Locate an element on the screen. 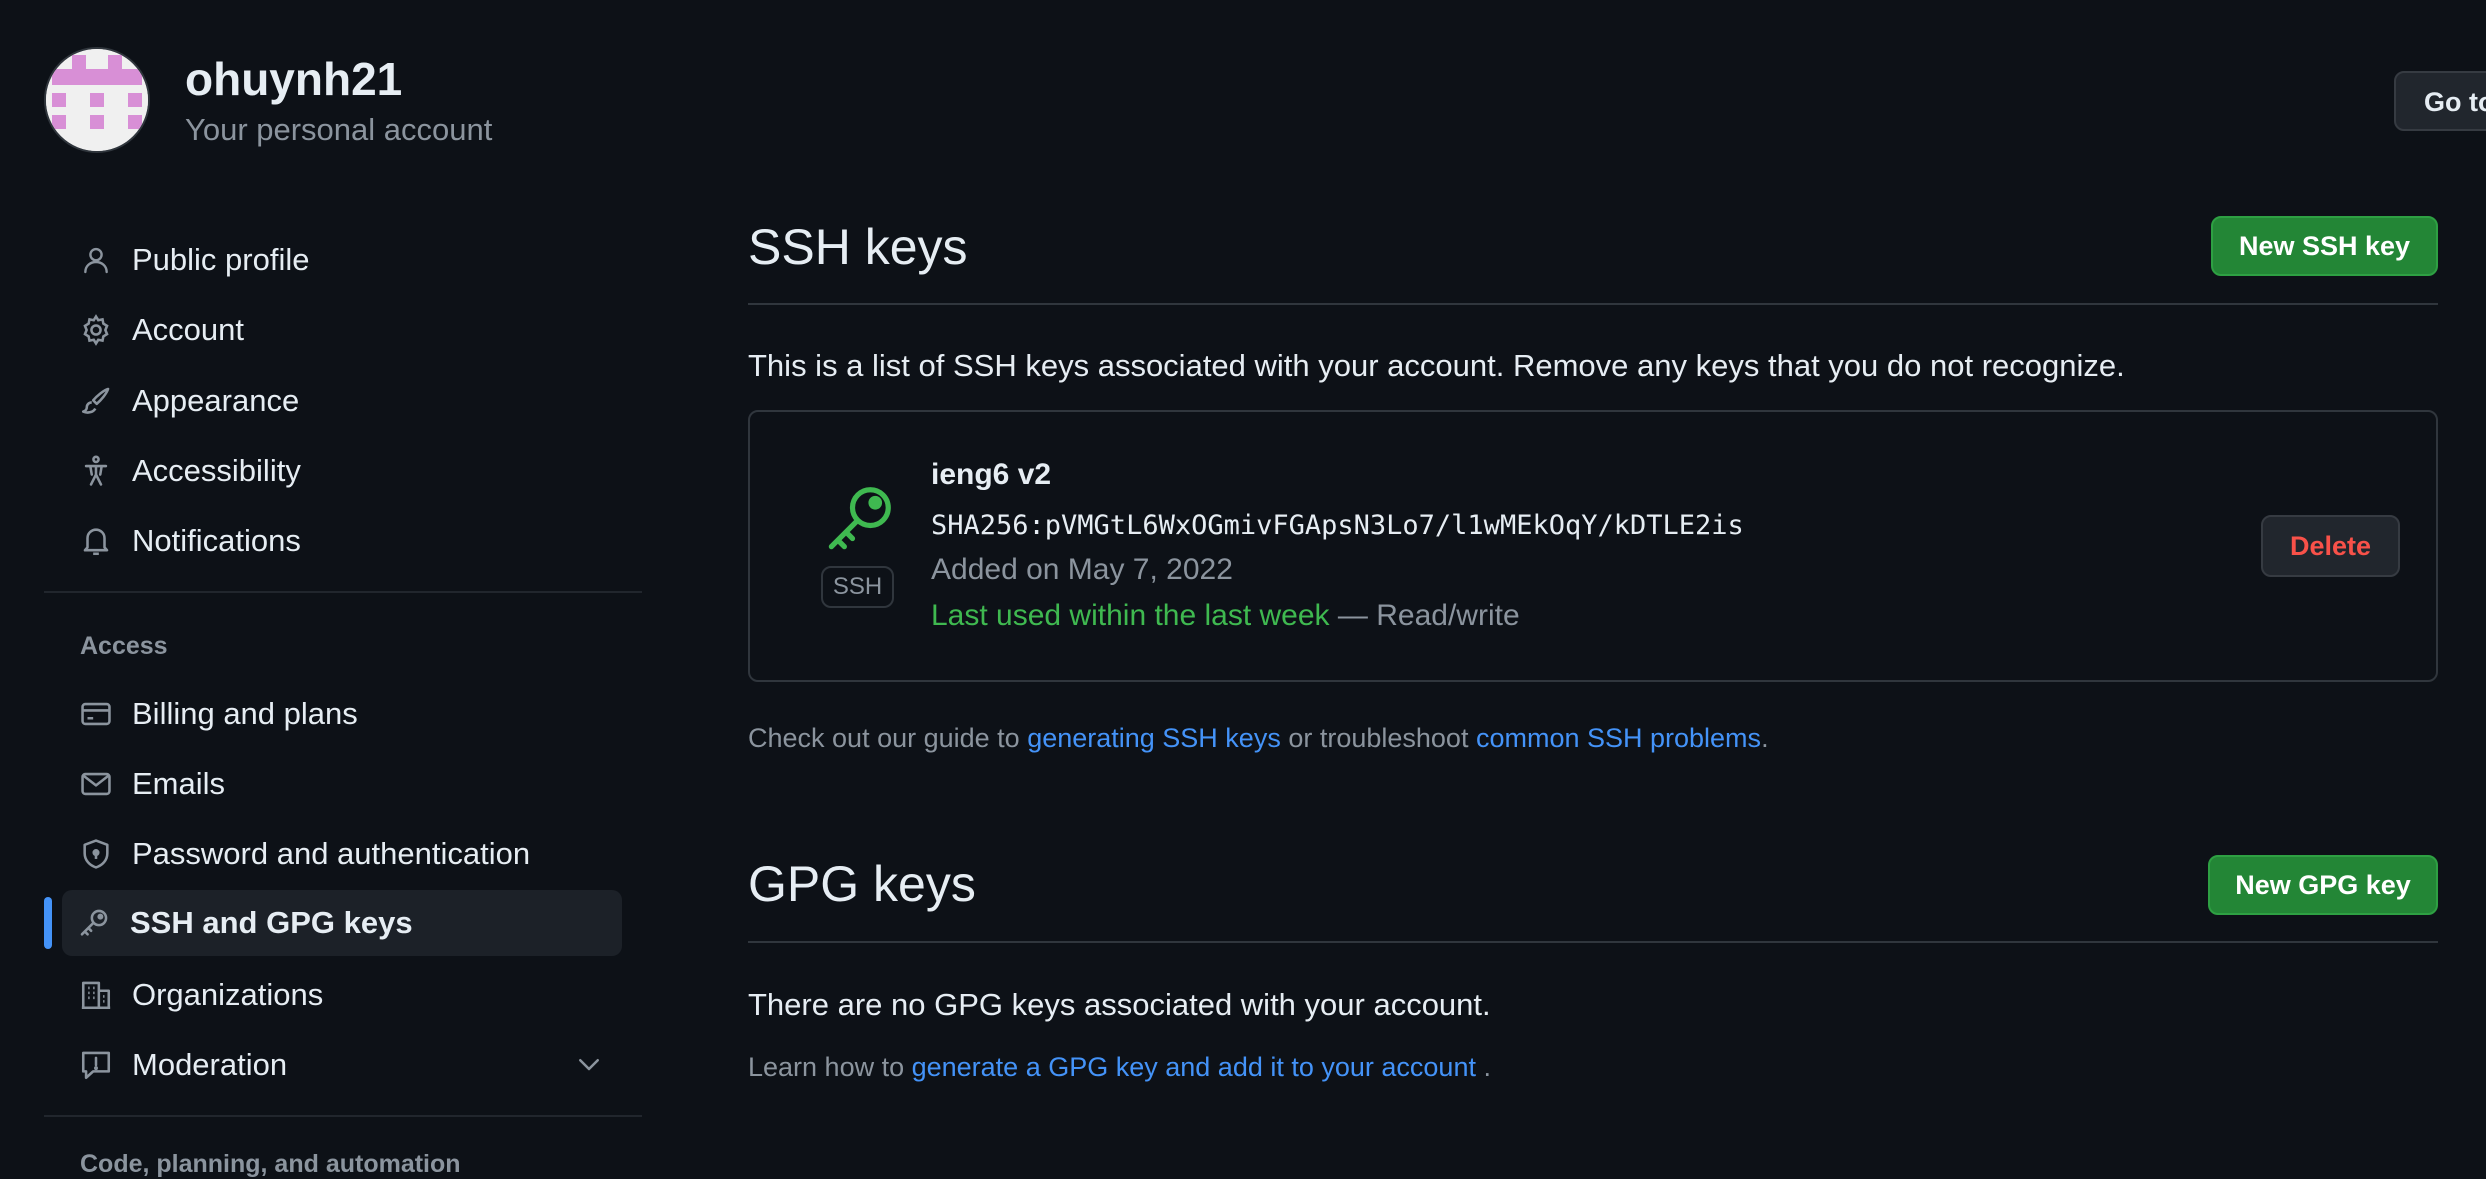 This screenshot has width=2486, height=1179. bell-icon is located at coordinates (96, 541).